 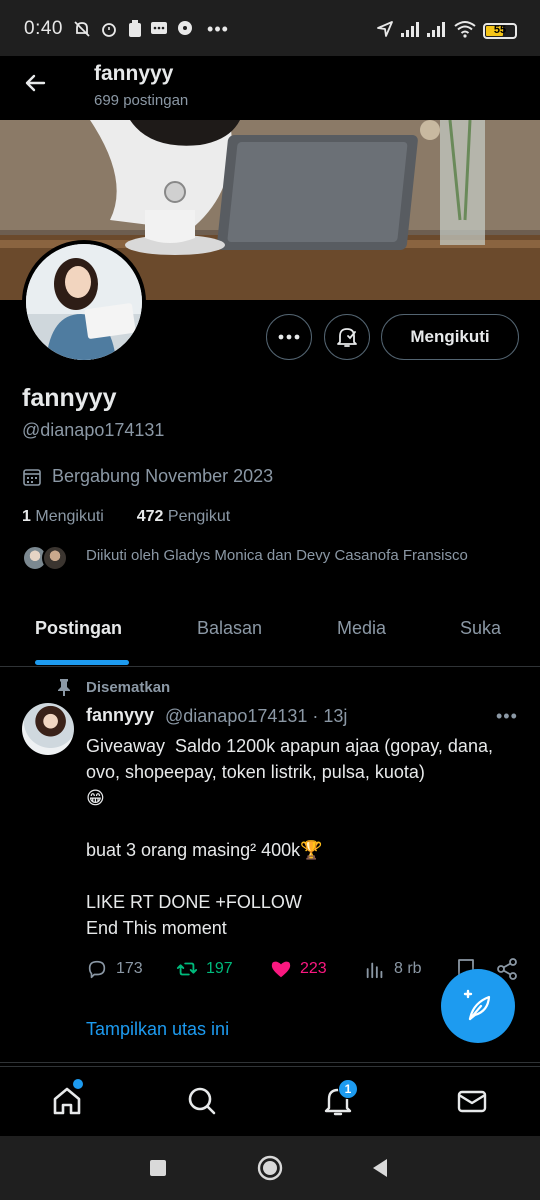 I want to click on back-arrow-icon, so click(x=35, y=83).